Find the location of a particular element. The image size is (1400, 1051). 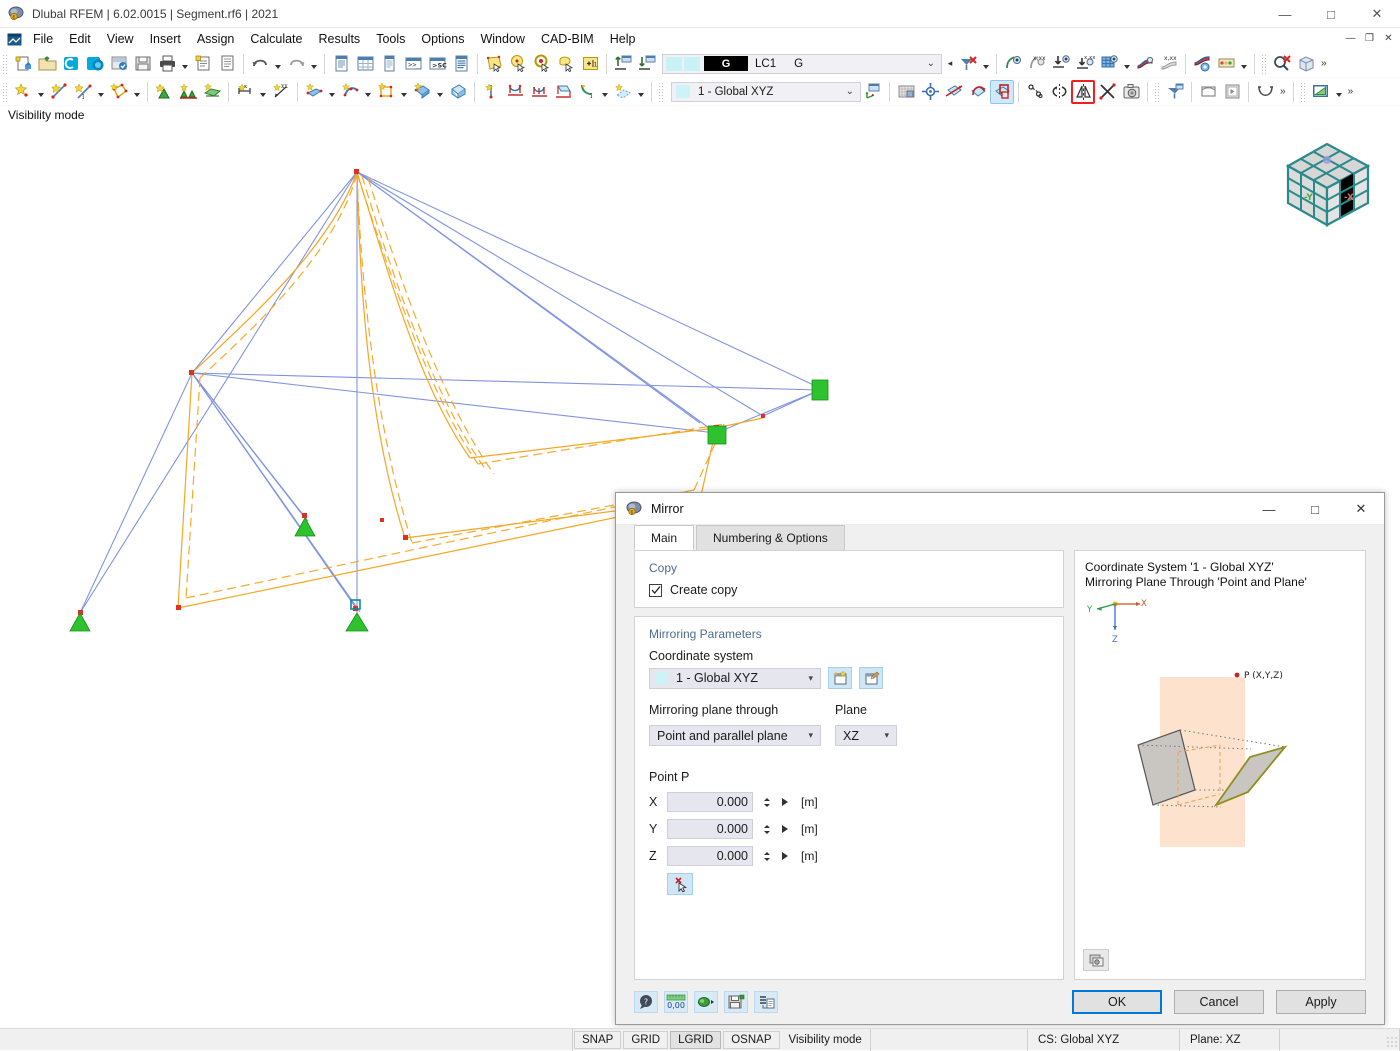

diagram-view-dropdown-arrow is located at coordinates (1339, 92).